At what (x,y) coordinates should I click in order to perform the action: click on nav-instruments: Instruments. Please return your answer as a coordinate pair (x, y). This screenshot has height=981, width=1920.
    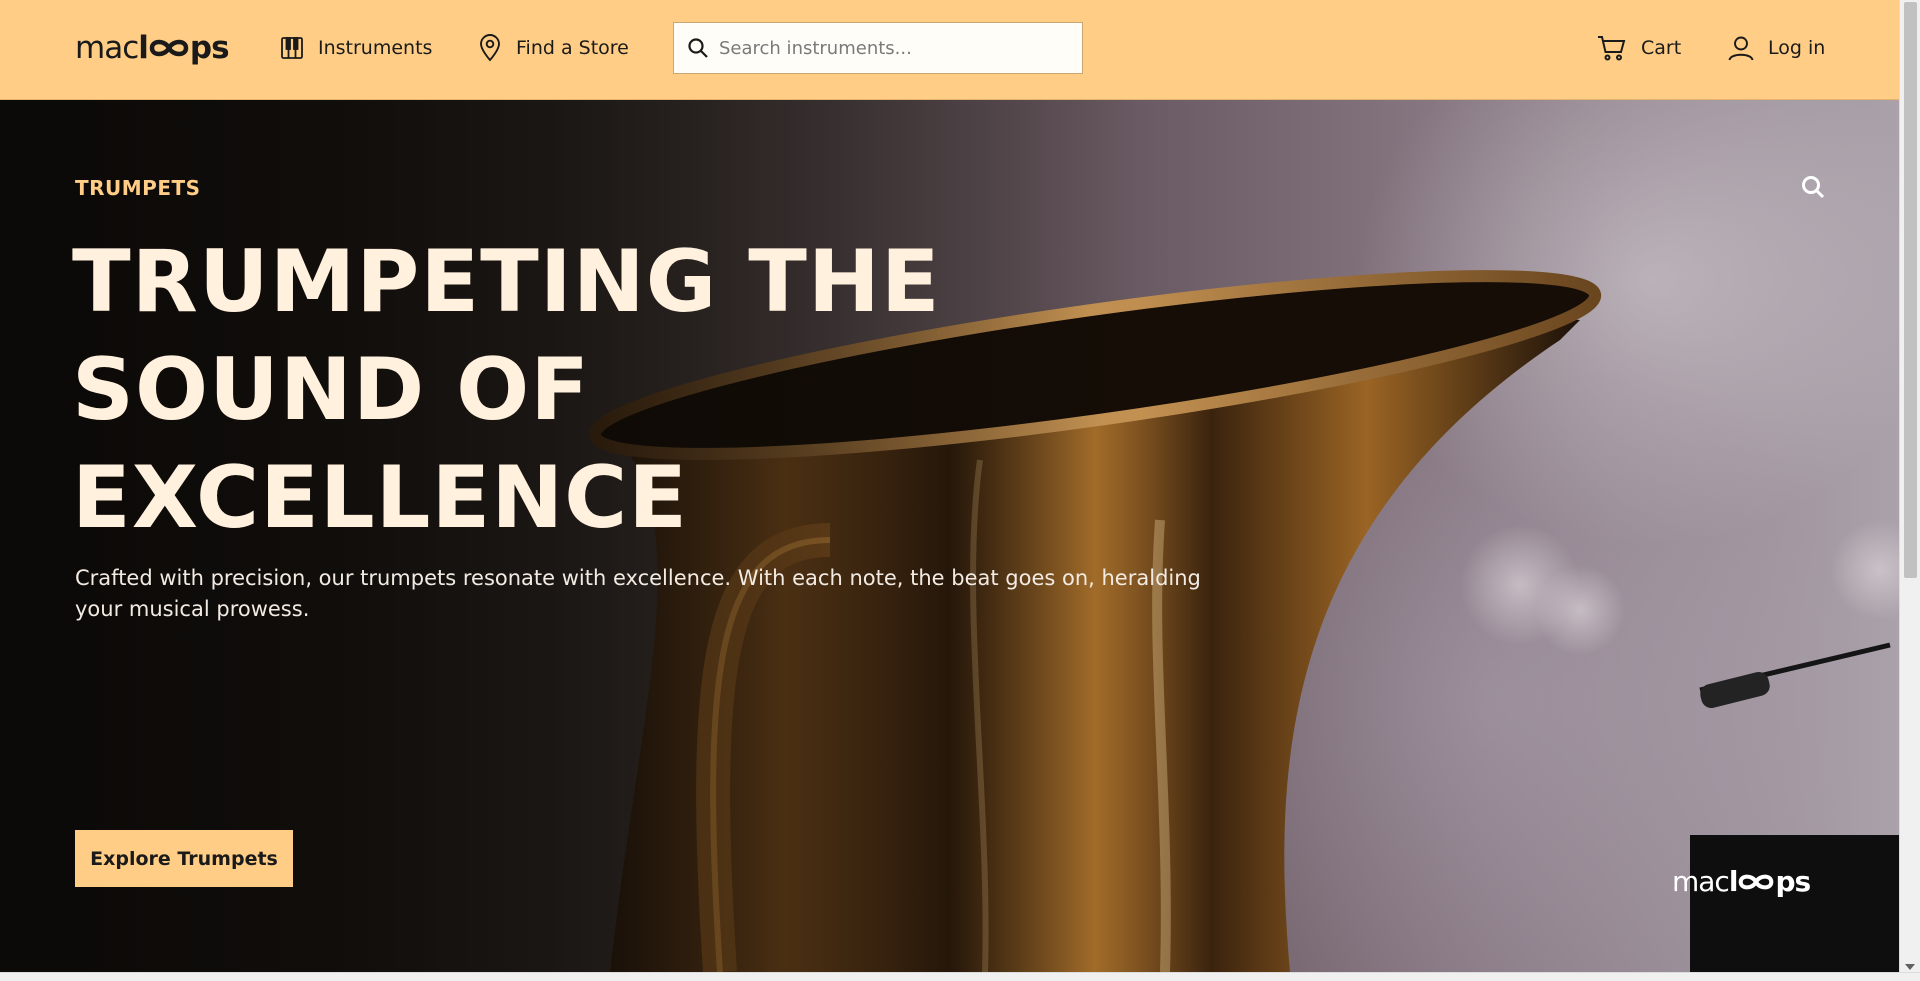
    Looking at the image, I should click on (356, 48).